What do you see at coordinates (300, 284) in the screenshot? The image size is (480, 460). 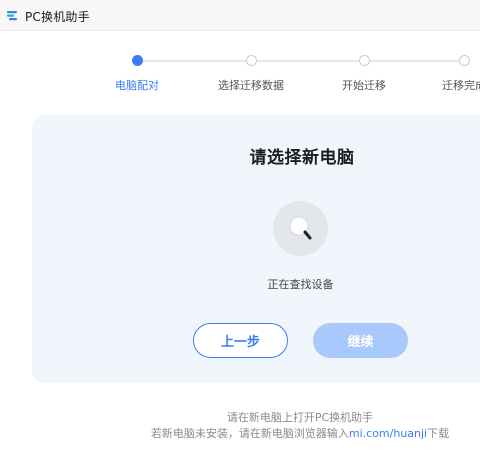 I see `search-status-text: 正在查找设备` at bounding box center [300, 284].